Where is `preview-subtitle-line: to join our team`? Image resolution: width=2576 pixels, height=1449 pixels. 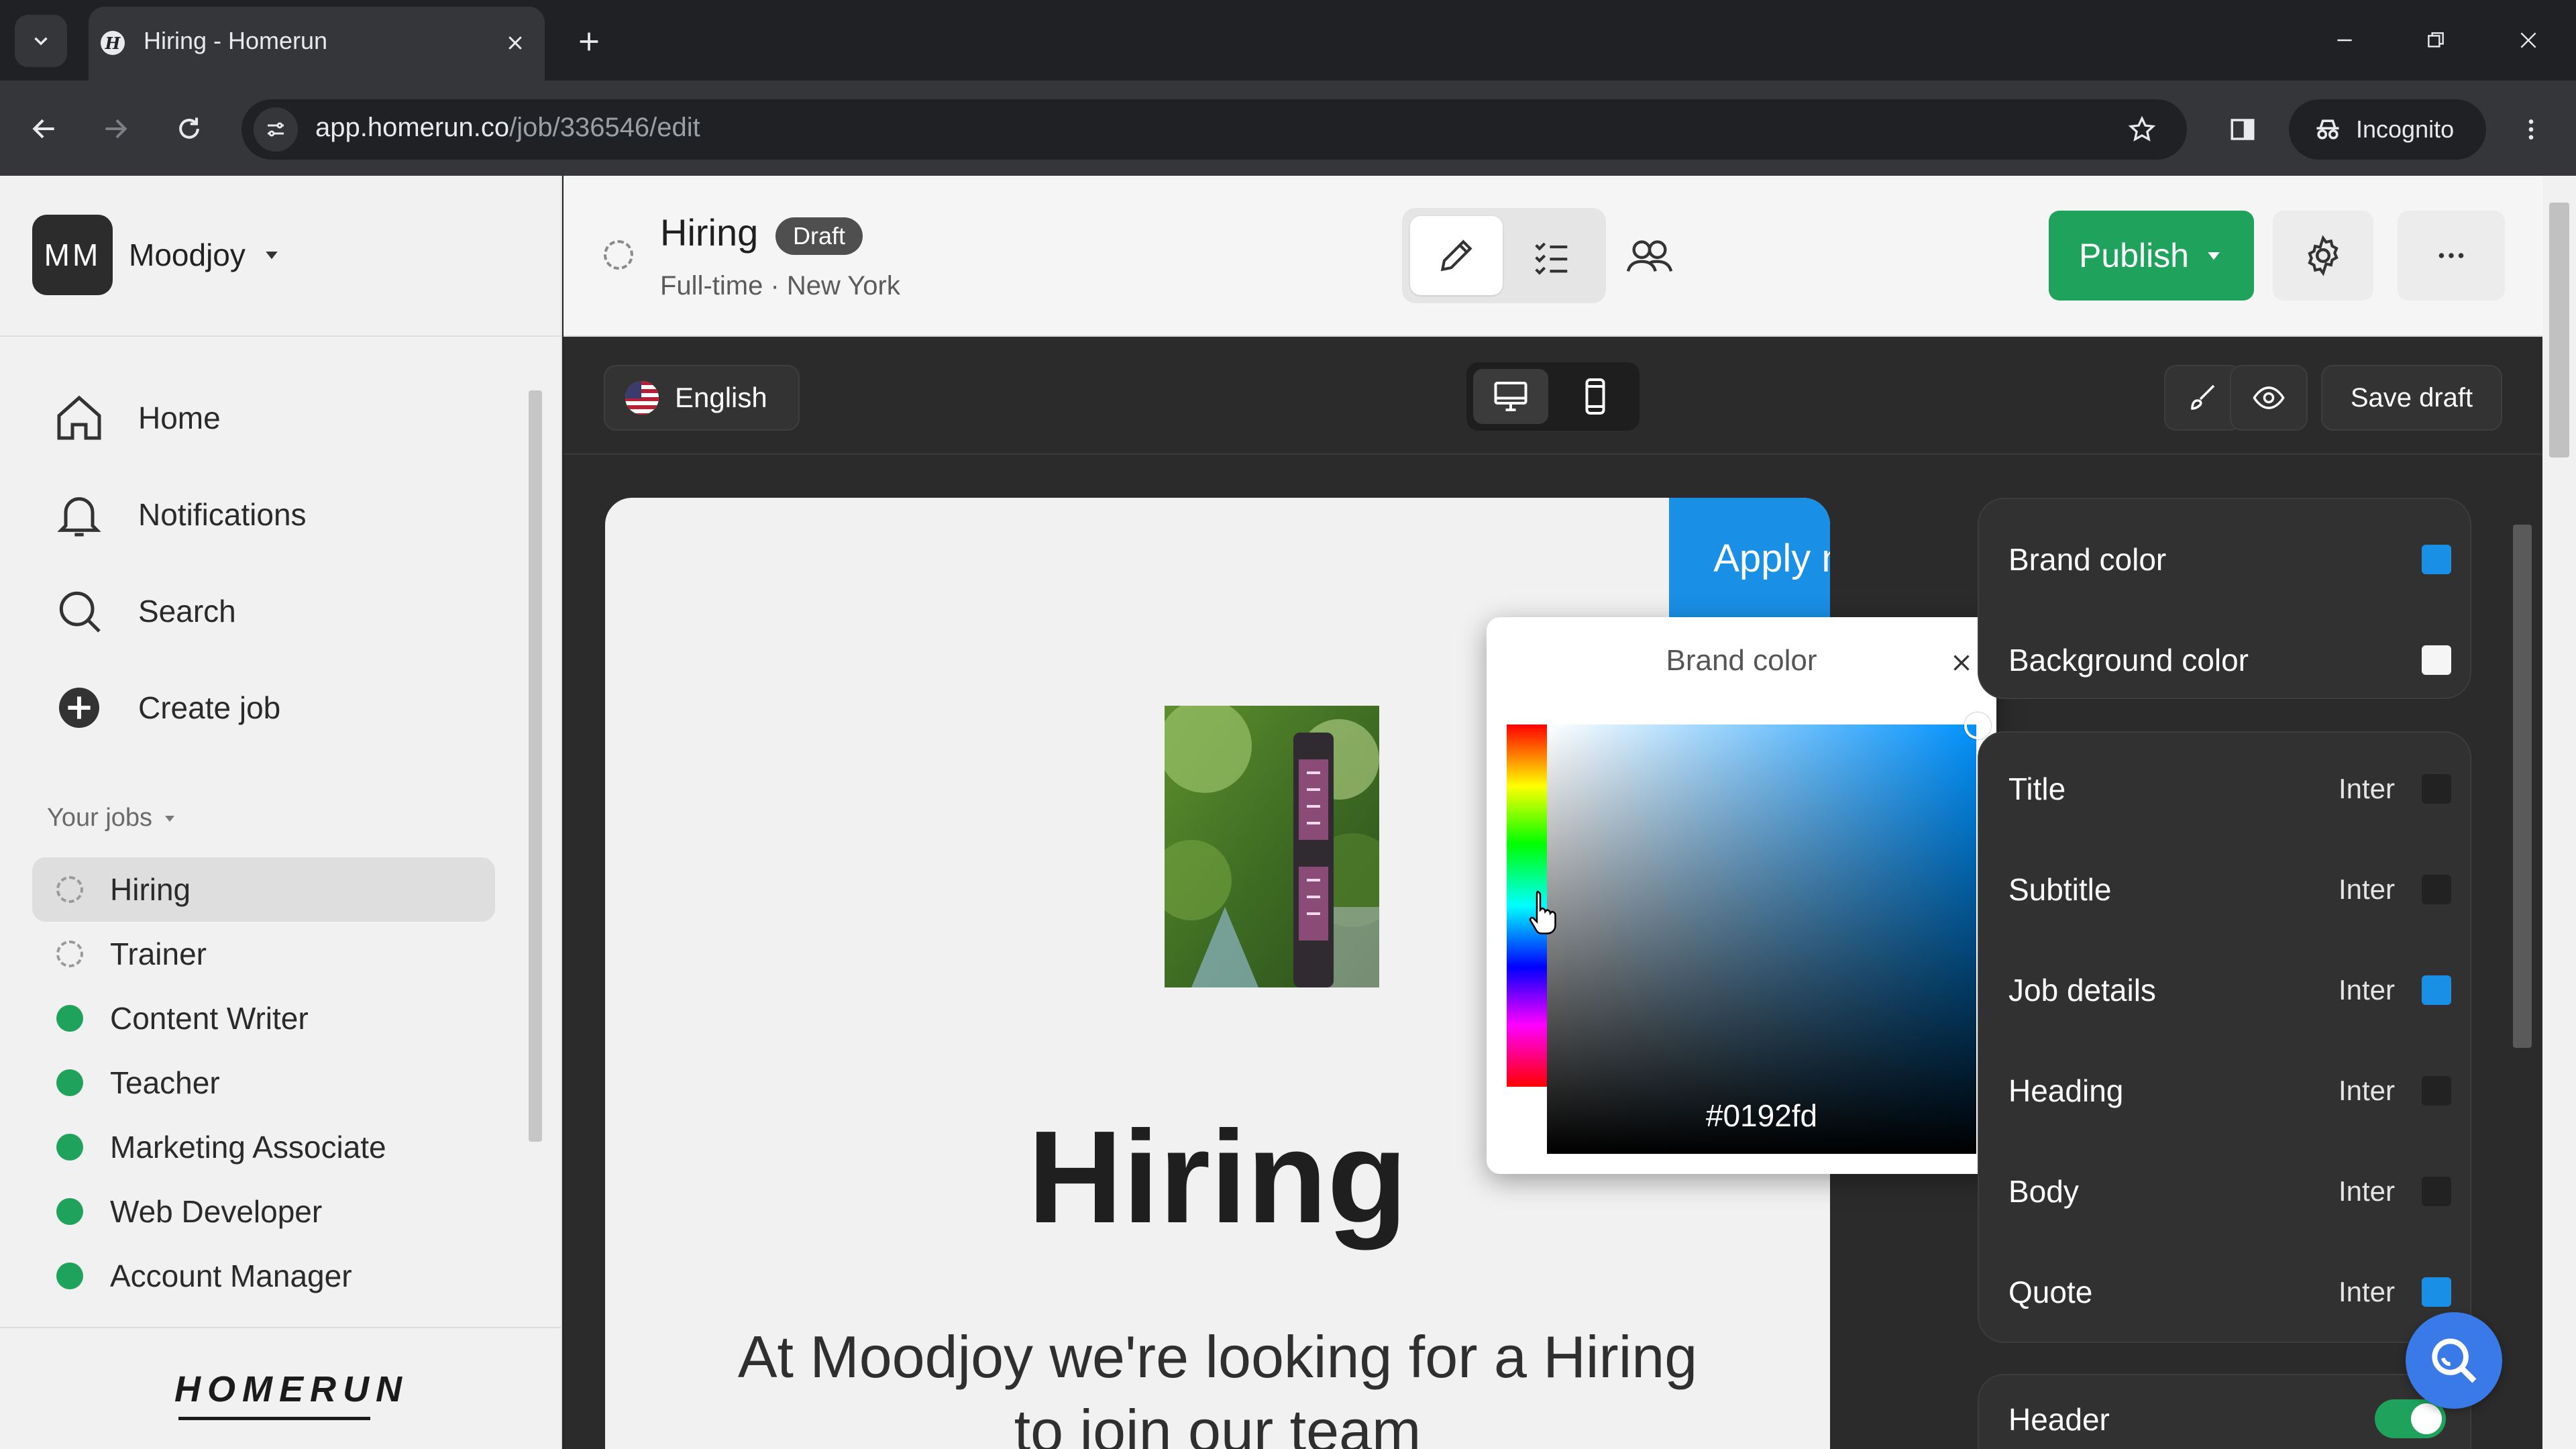 preview-subtitle-line: to join our team is located at coordinates (1217, 1423).